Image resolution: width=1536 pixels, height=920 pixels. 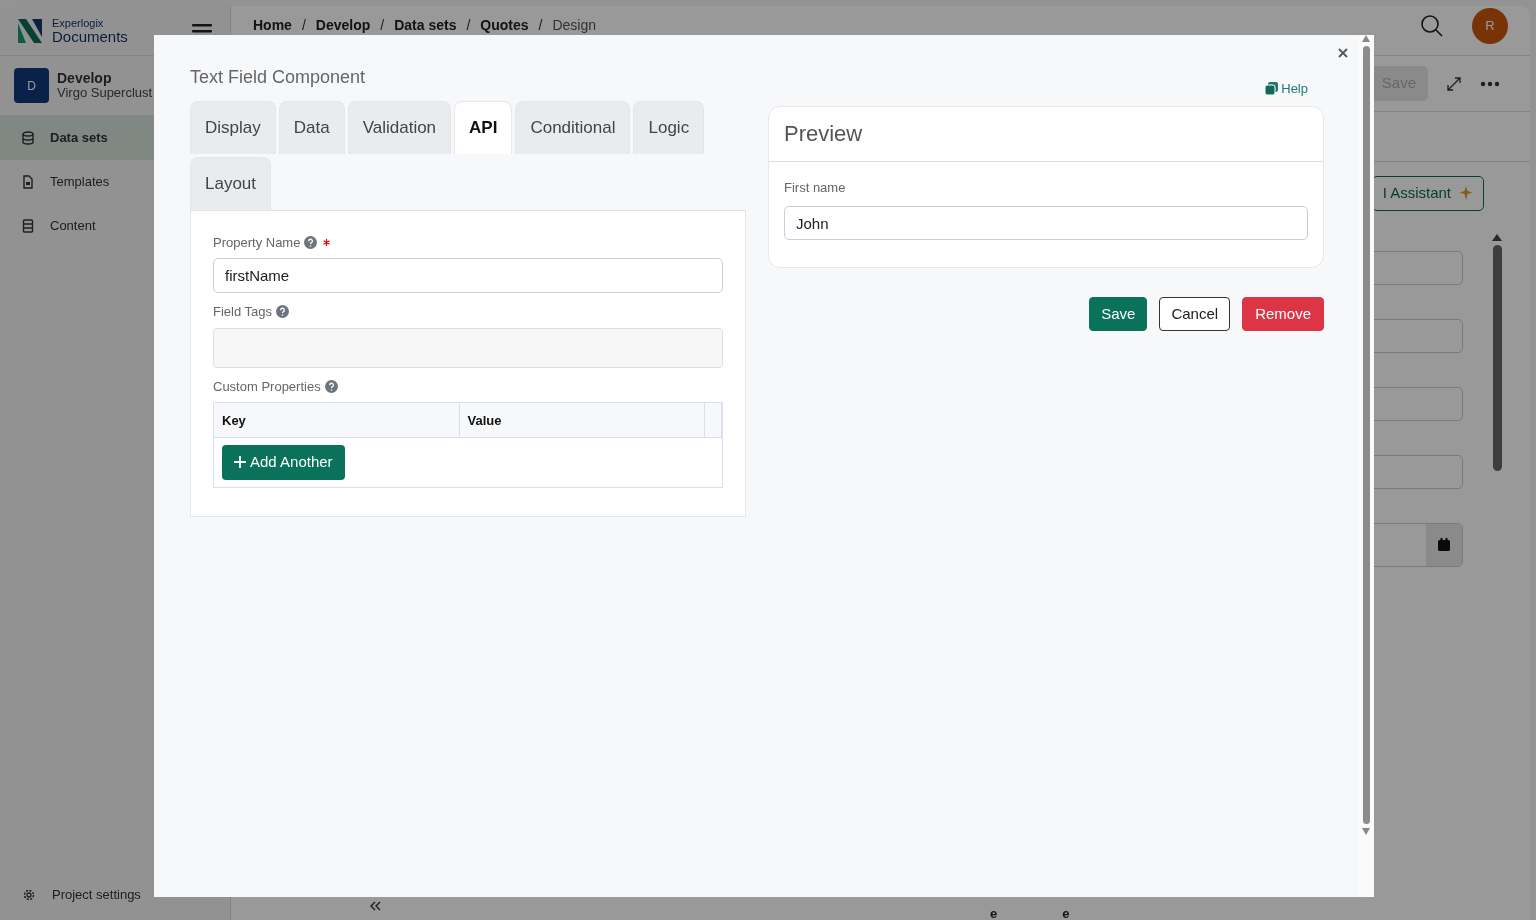 I want to click on column-header: Value, so click(x=582, y=420).